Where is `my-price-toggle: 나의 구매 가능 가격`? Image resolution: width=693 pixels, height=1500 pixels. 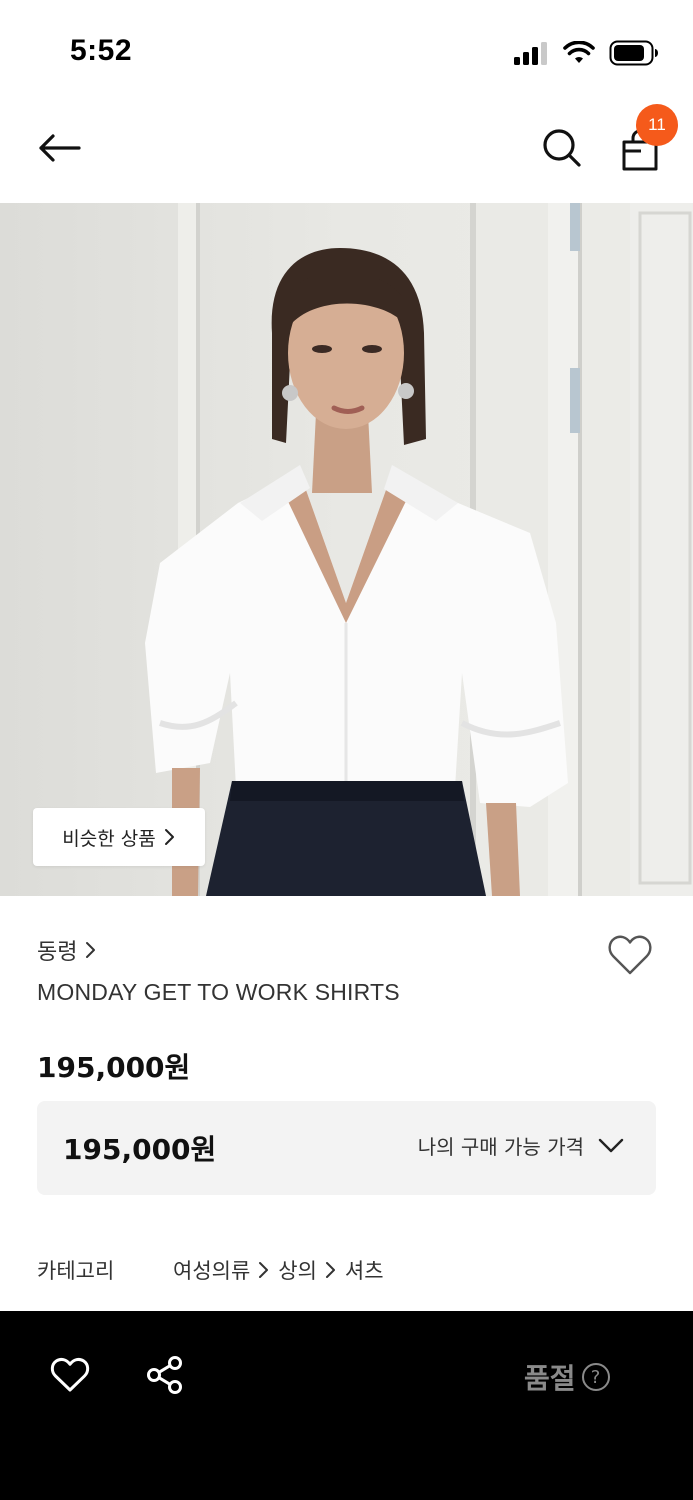 my-price-toggle: 나의 구매 가능 가격 is located at coordinates (521, 1145).